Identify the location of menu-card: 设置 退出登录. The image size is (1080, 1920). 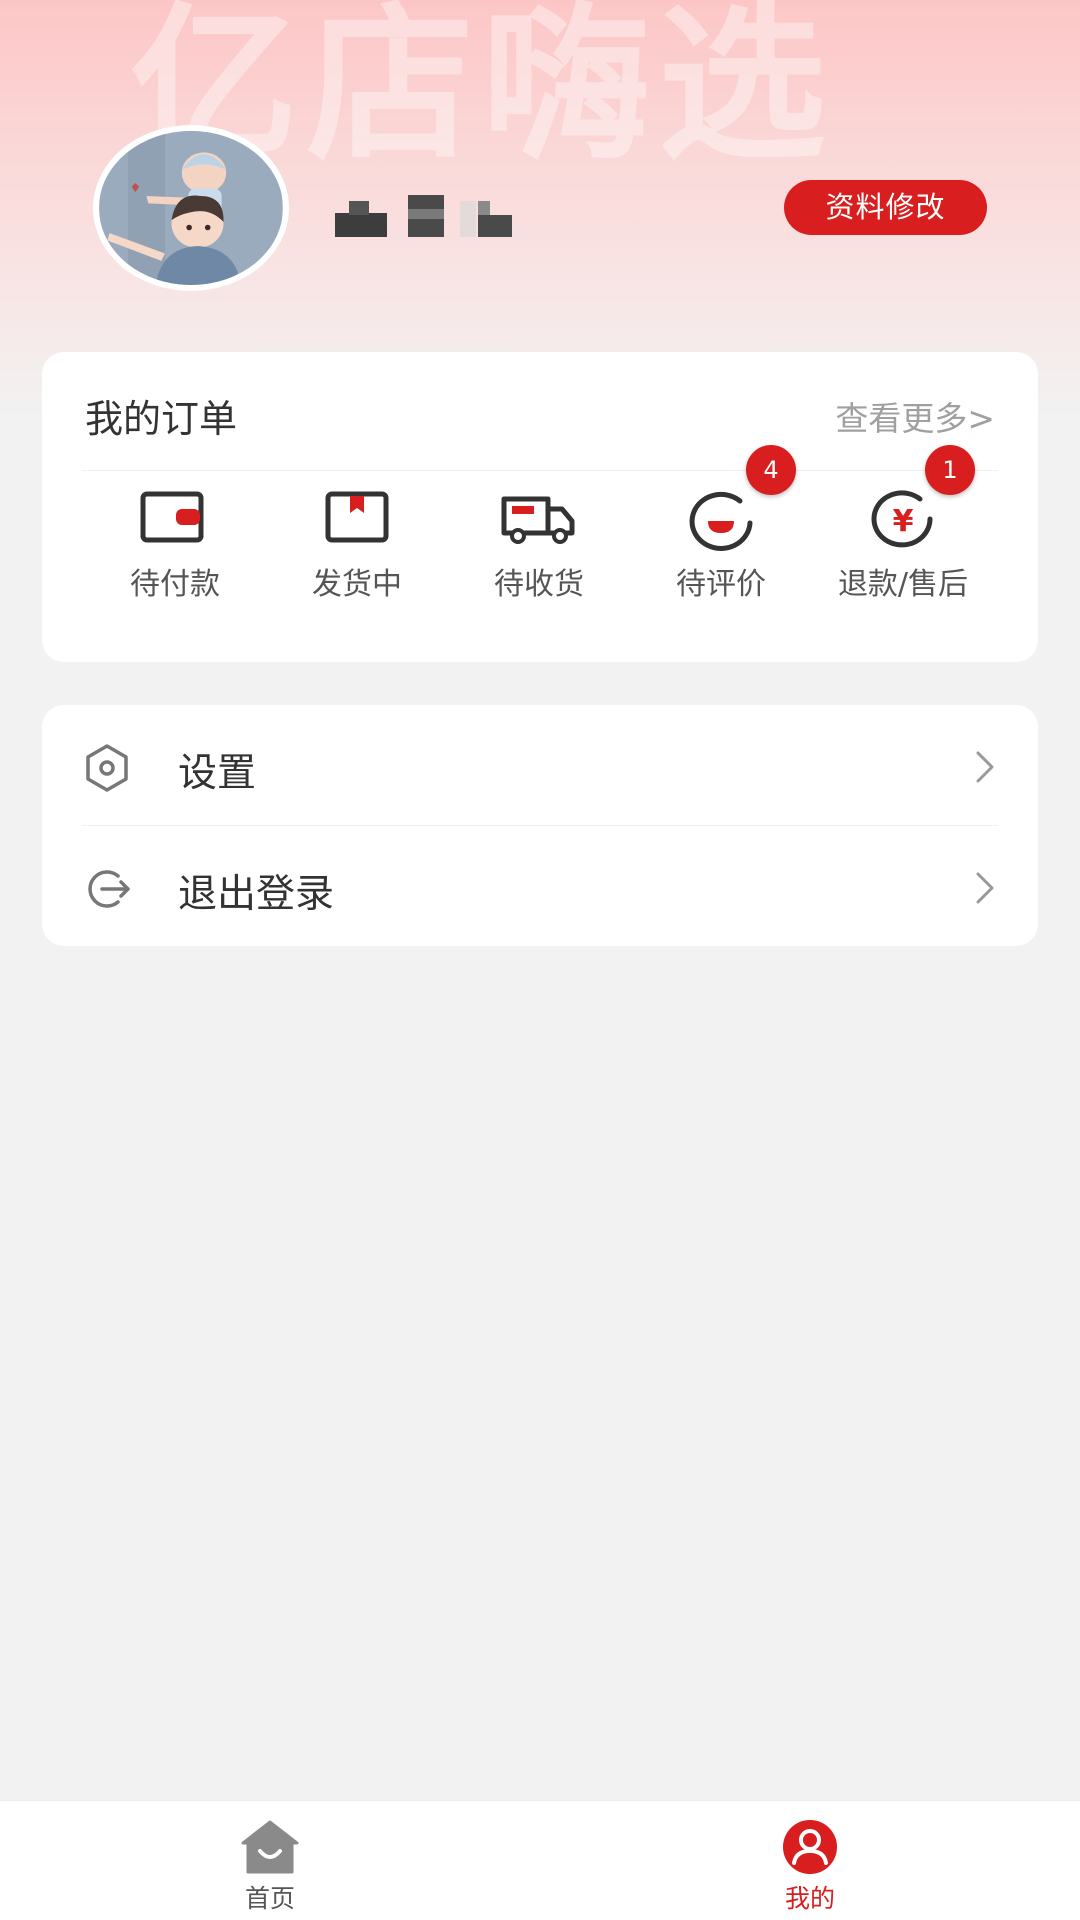
(540, 825).